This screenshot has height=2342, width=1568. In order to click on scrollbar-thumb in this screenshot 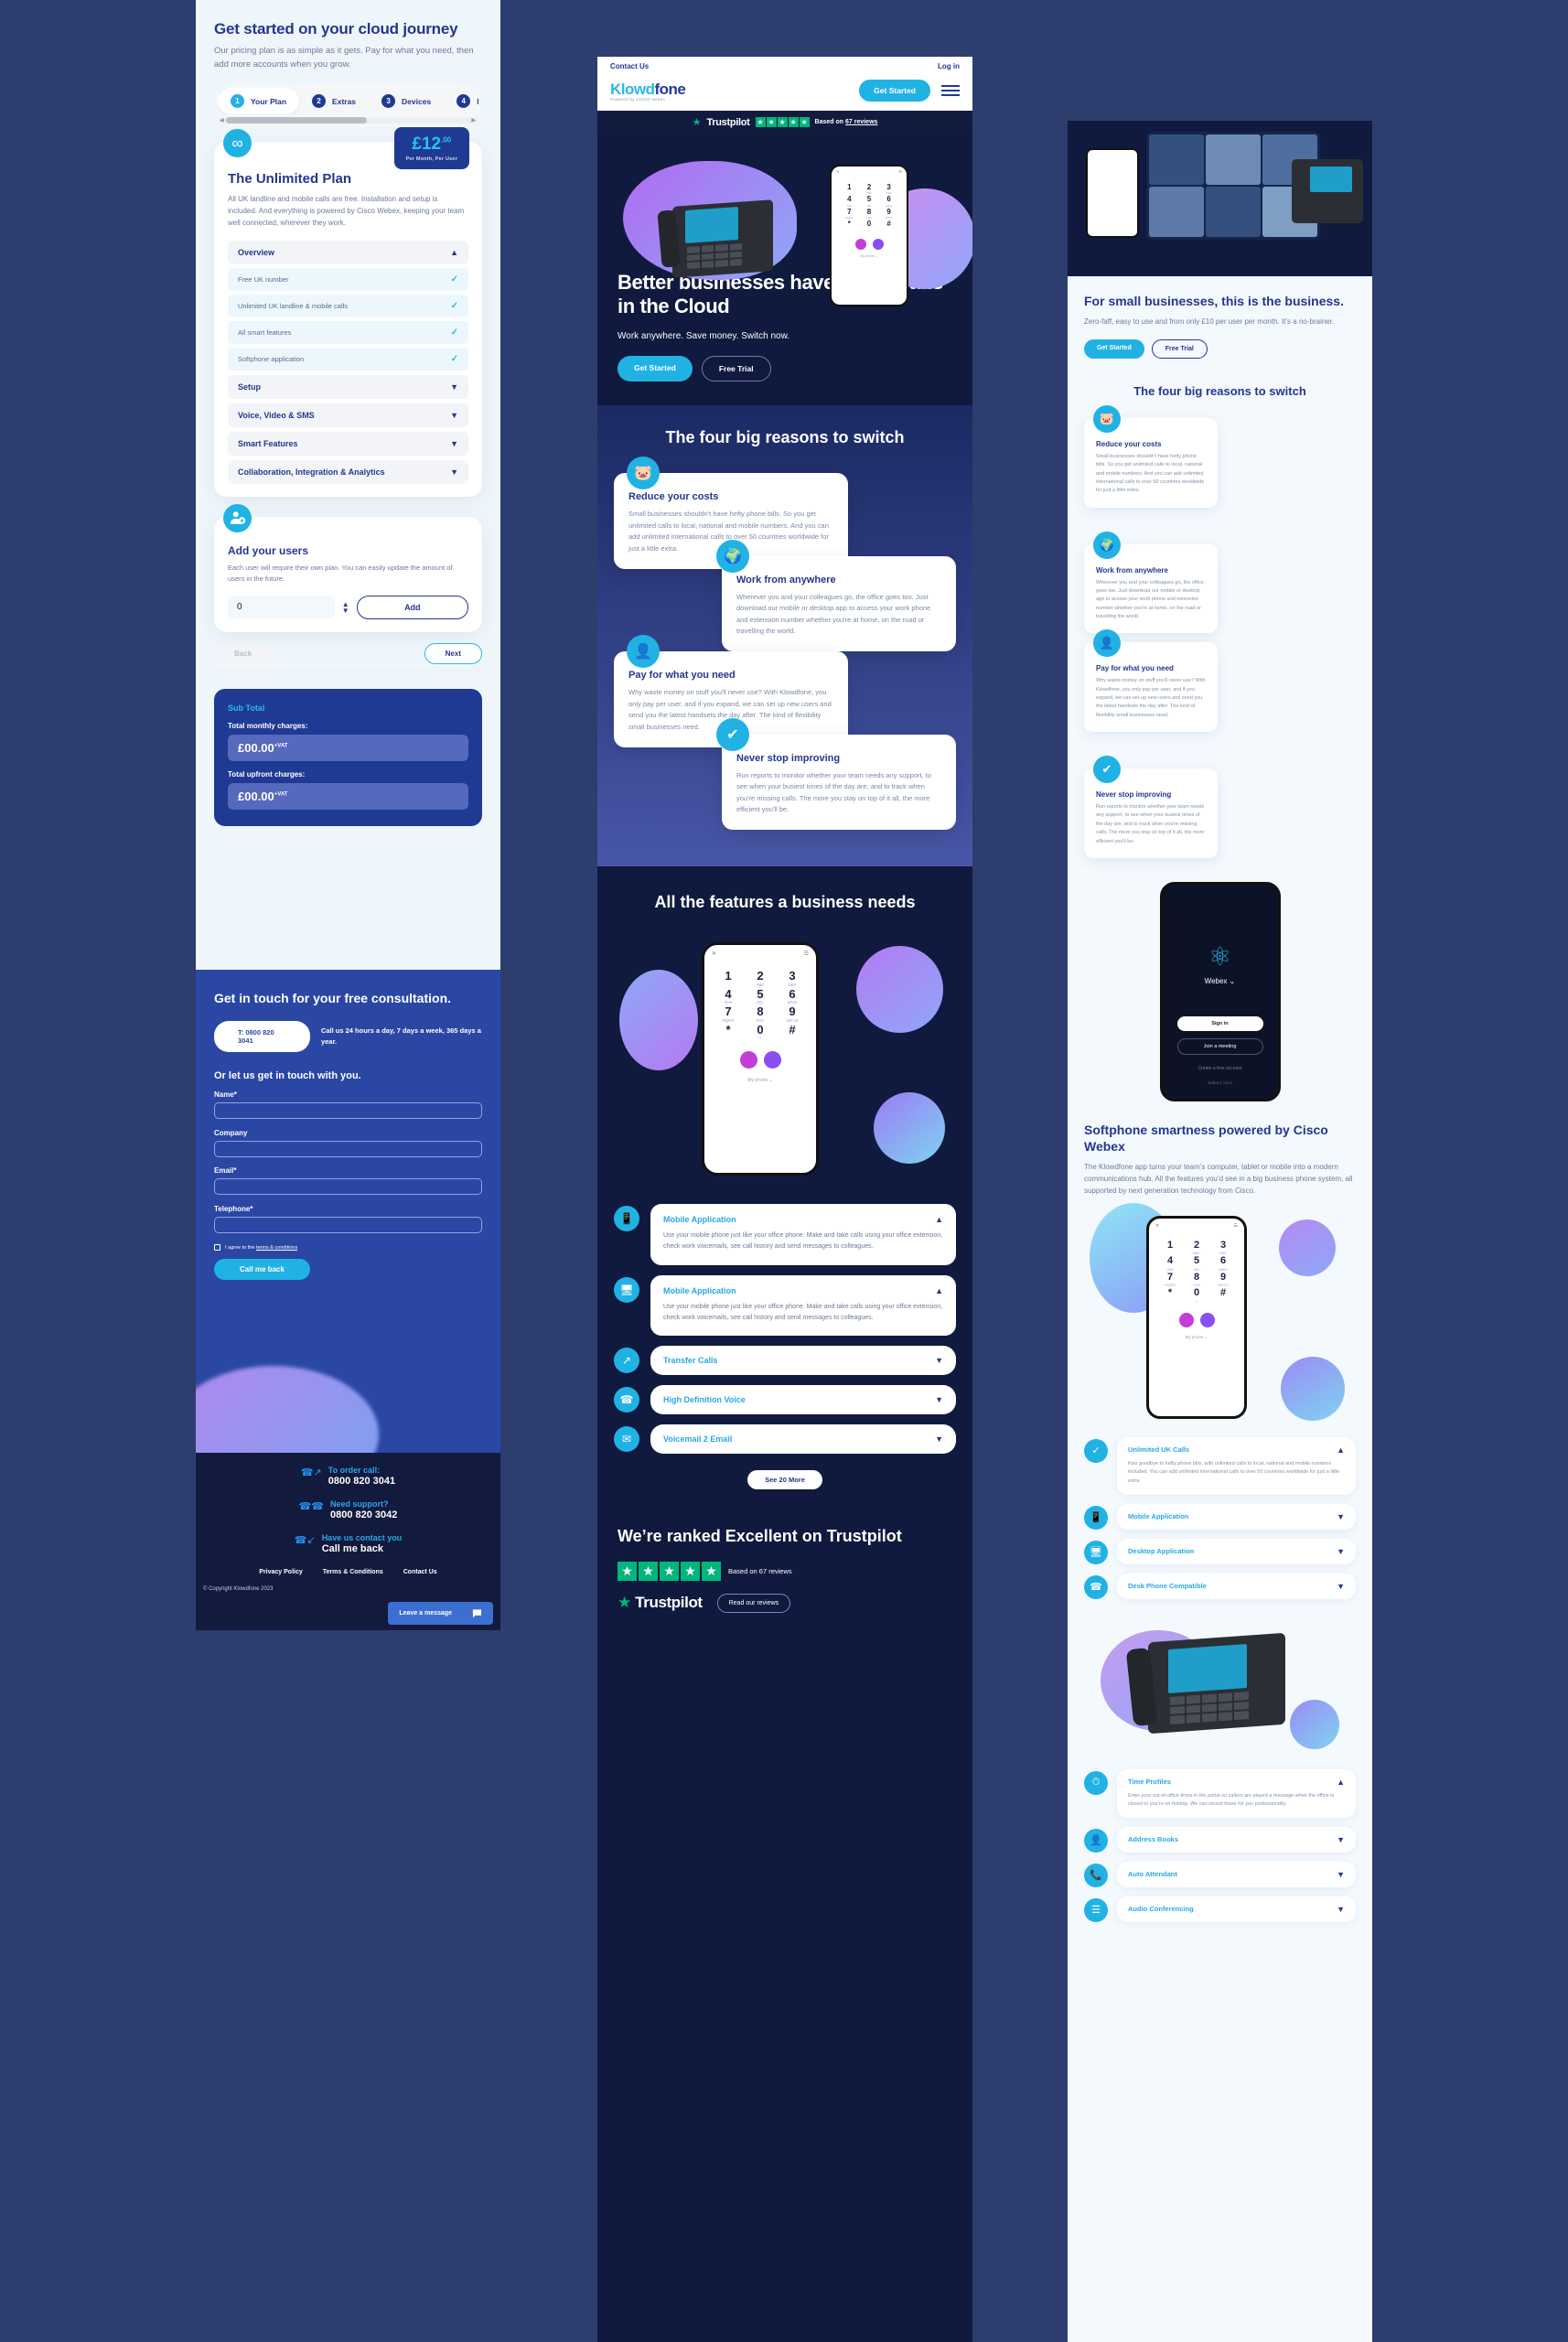, I will do `click(296, 120)`.